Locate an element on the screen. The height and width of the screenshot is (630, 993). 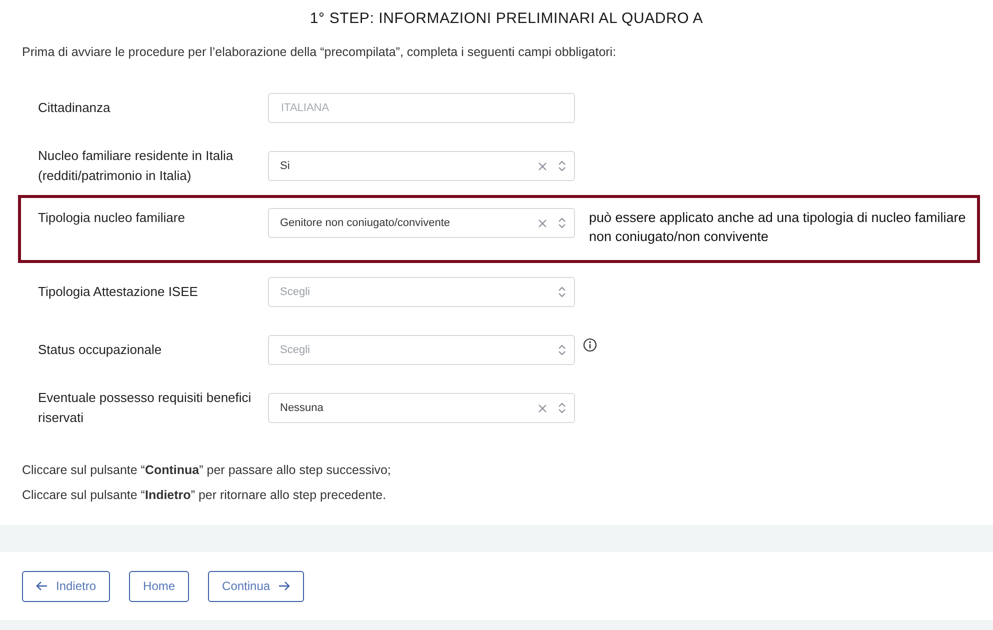
field-label: Status occupazionale is located at coordinates (100, 350).